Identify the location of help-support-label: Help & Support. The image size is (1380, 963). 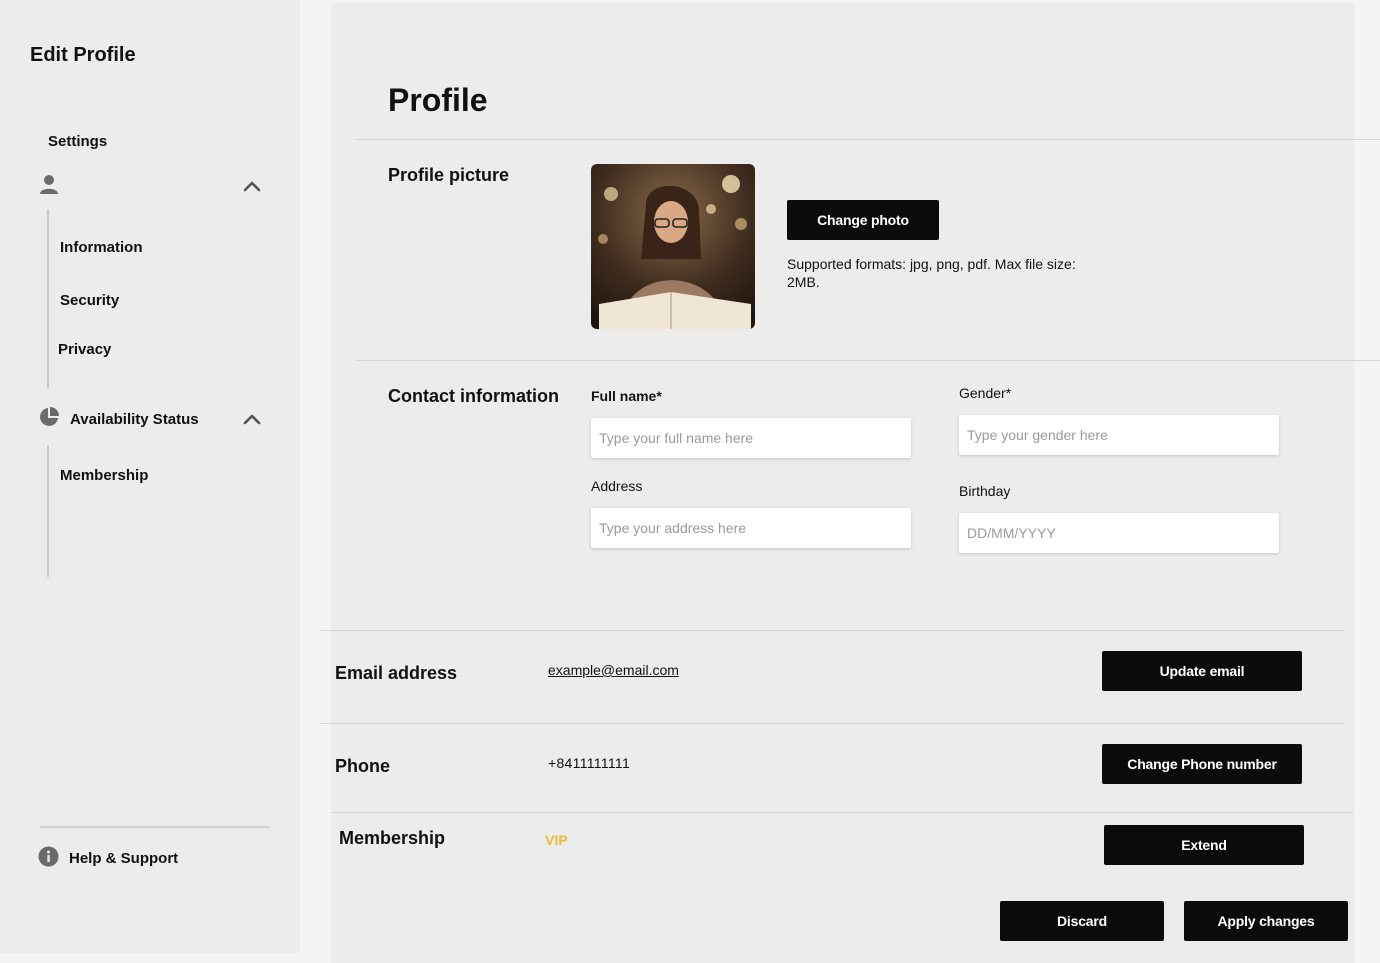
(124, 858).